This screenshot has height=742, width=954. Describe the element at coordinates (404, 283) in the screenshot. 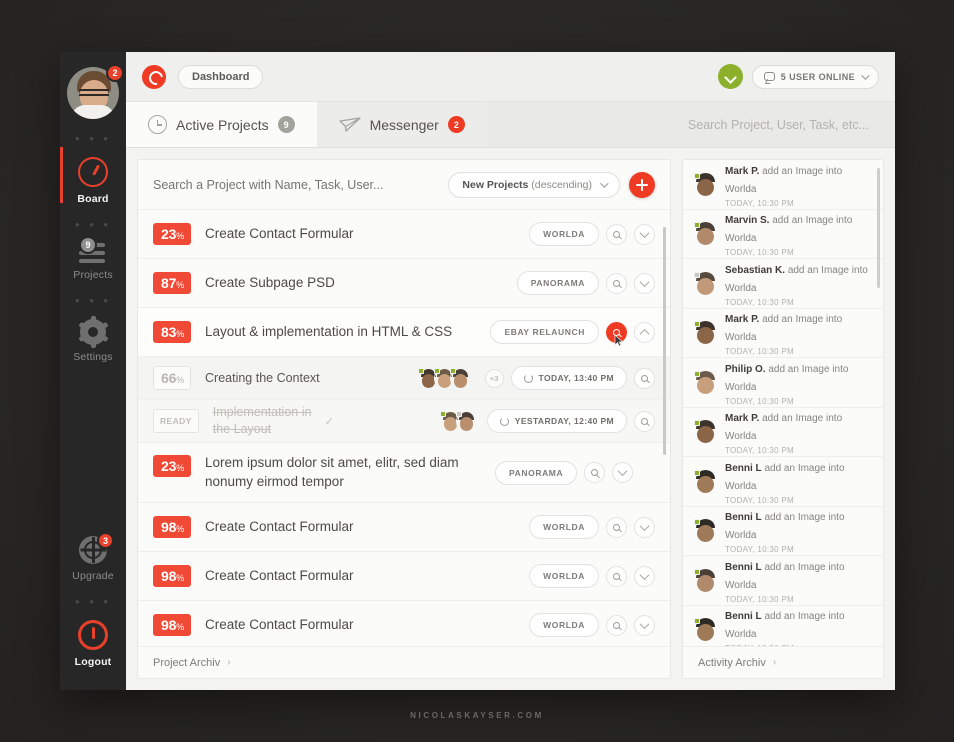

I see `table-row: 87% Create Subpage PSD PANORAMA` at that location.